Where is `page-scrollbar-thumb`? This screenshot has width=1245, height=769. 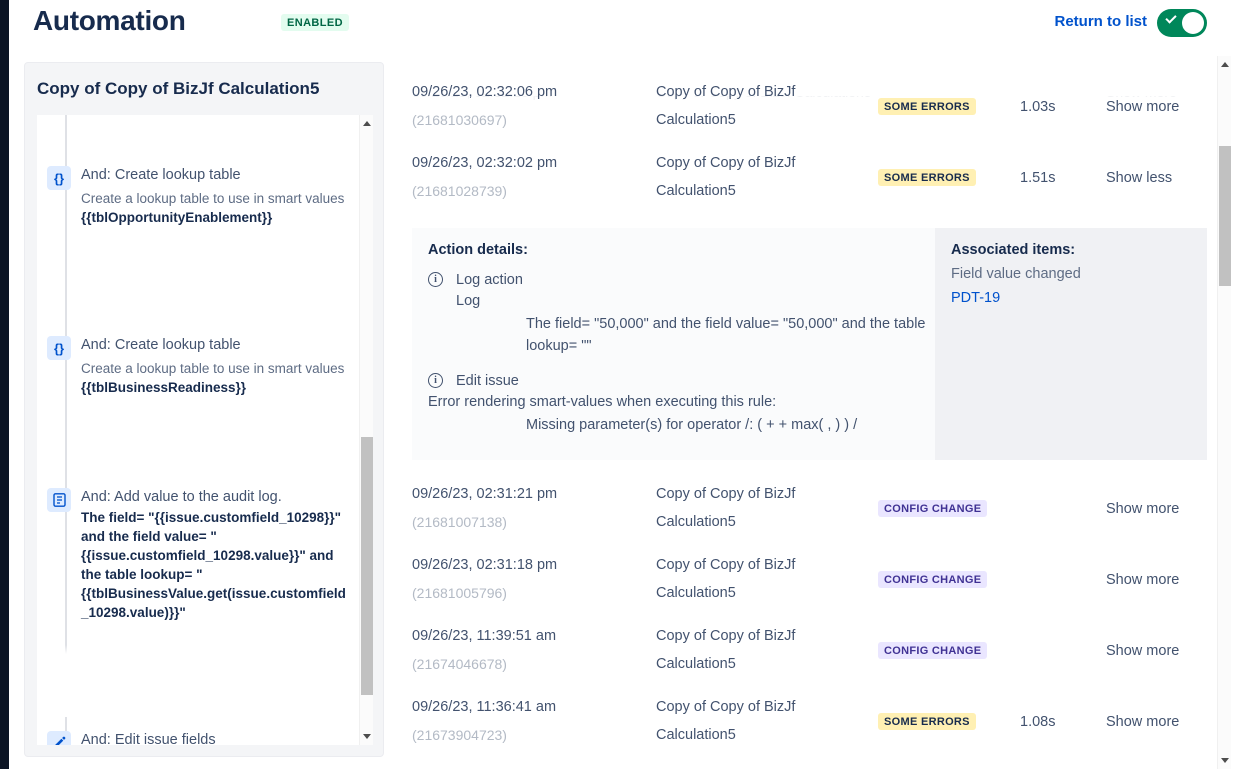 page-scrollbar-thumb is located at coordinates (1225, 216).